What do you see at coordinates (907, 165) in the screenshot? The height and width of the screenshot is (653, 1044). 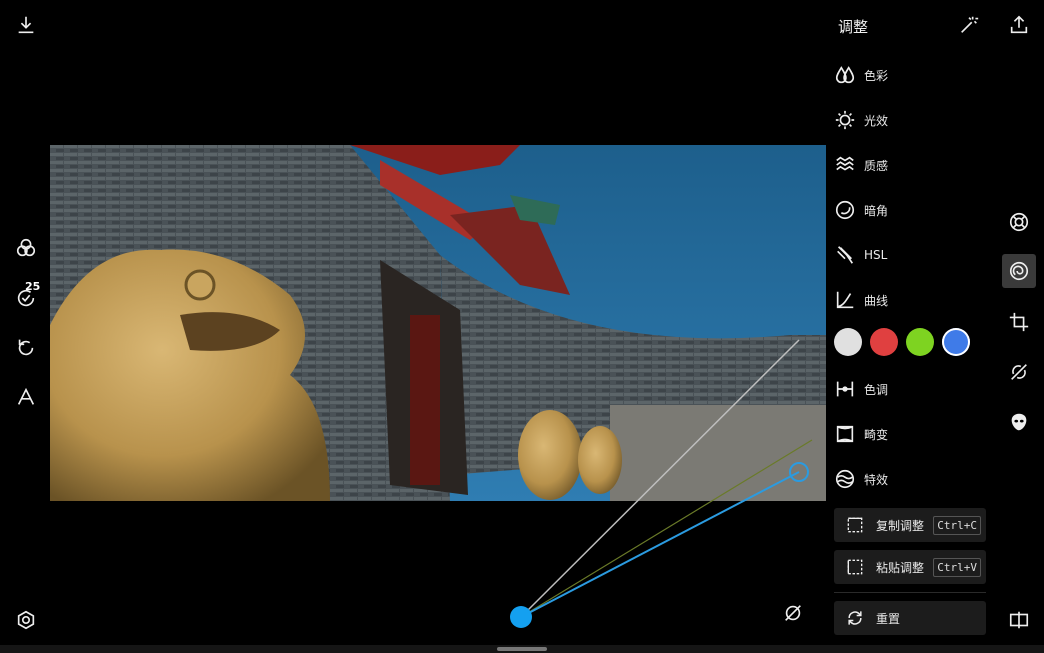 I see `menu-item-texture: 质感` at bounding box center [907, 165].